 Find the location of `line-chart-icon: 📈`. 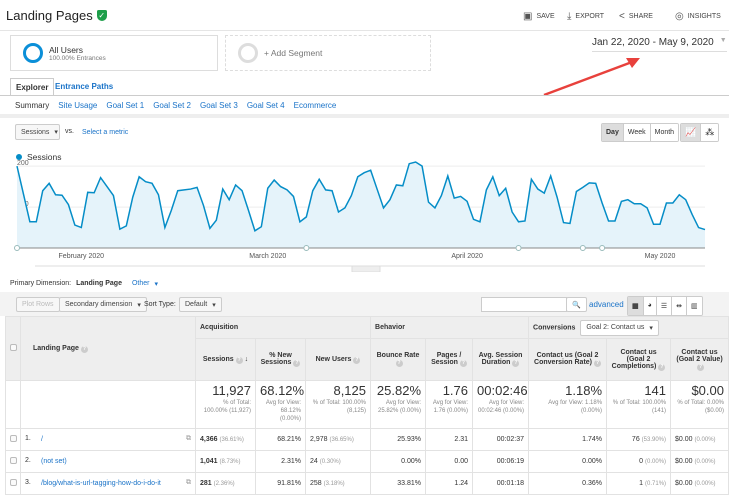

line-chart-icon: 📈 is located at coordinates (690, 132).